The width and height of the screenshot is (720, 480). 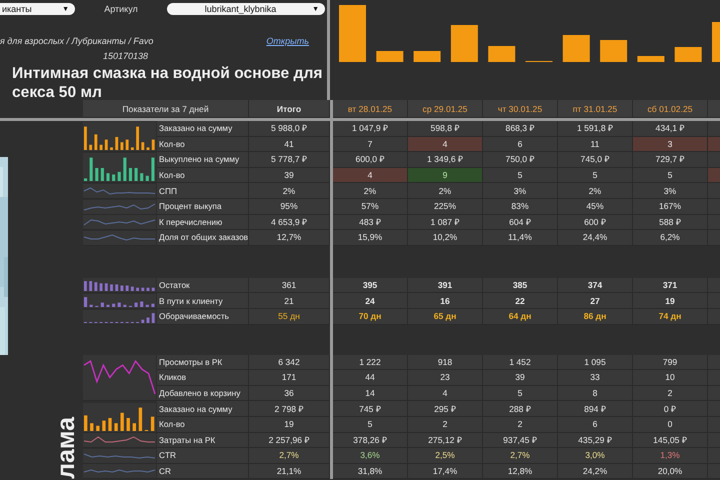 What do you see at coordinates (670, 222) in the screenshot?
I see `value-cell: 588 ₽` at bounding box center [670, 222].